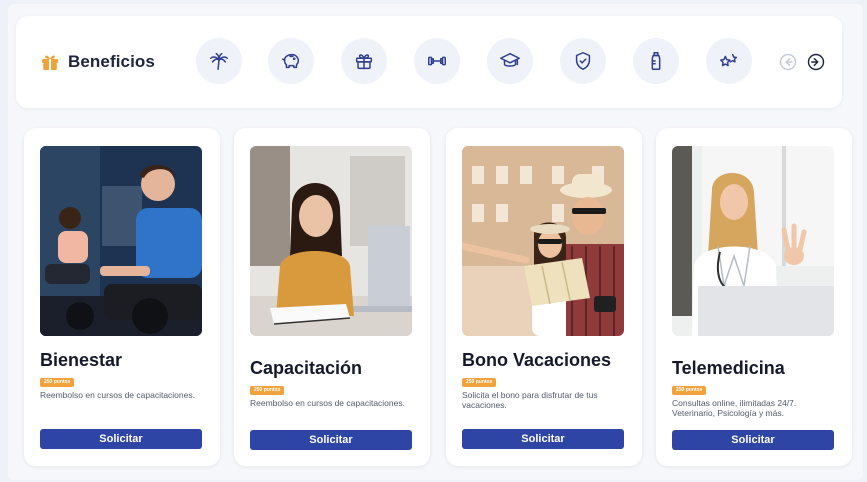 This screenshot has width=867, height=482. What do you see at coordinates (788, 62) in the screenshot?
I see `arrow-left-circle-icon` at bounding box center [788, 62].